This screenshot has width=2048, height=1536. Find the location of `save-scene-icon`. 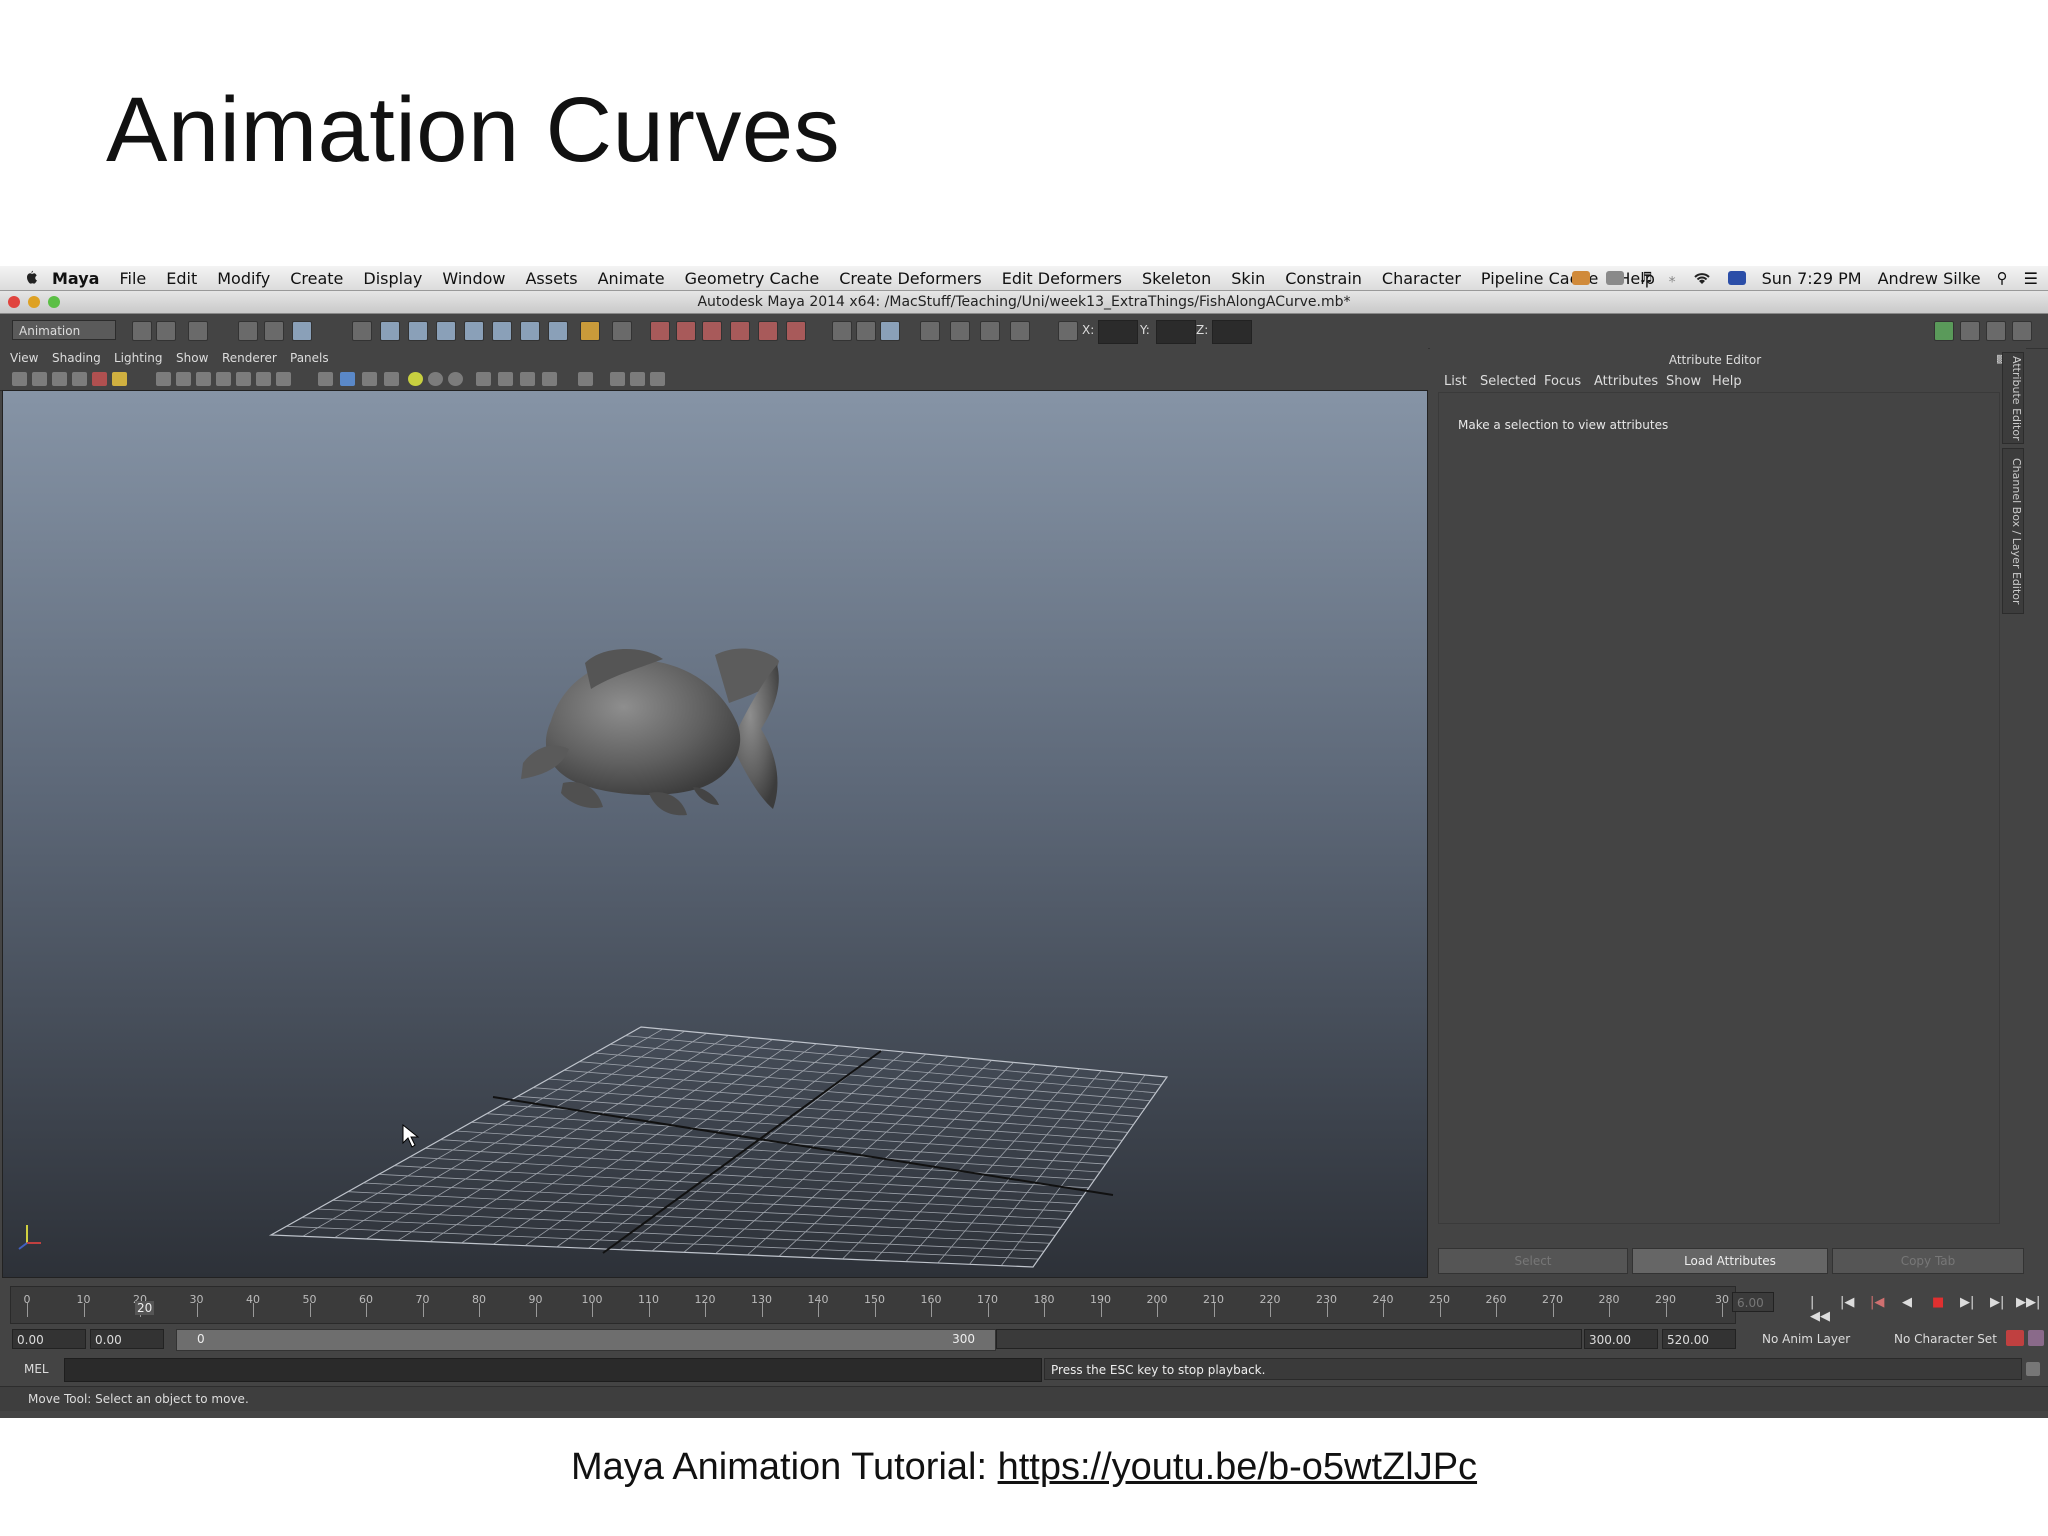

save-scene-icon is located at coordinates (198, 331).